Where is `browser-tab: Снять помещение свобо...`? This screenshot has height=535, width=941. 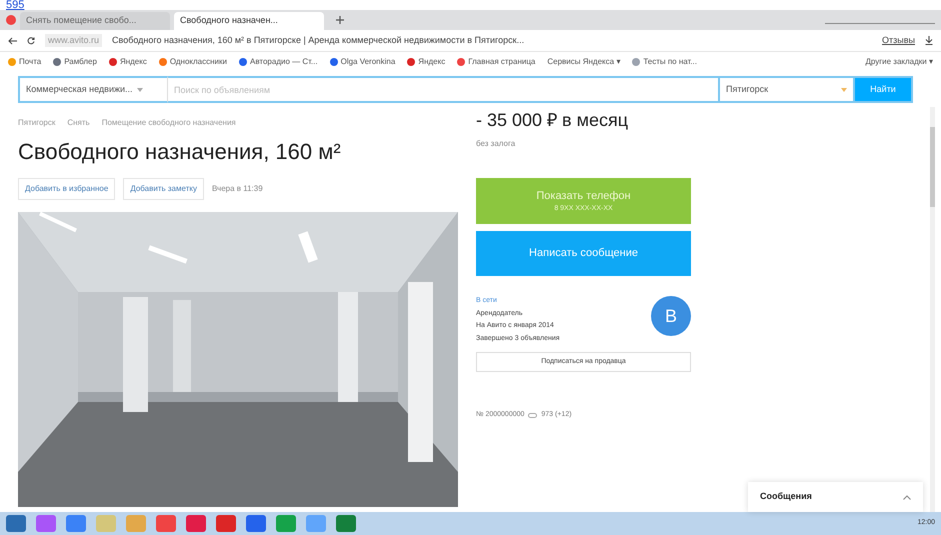
browser-tab: Снять помещение свобо... is located at coordinates (95, 21).